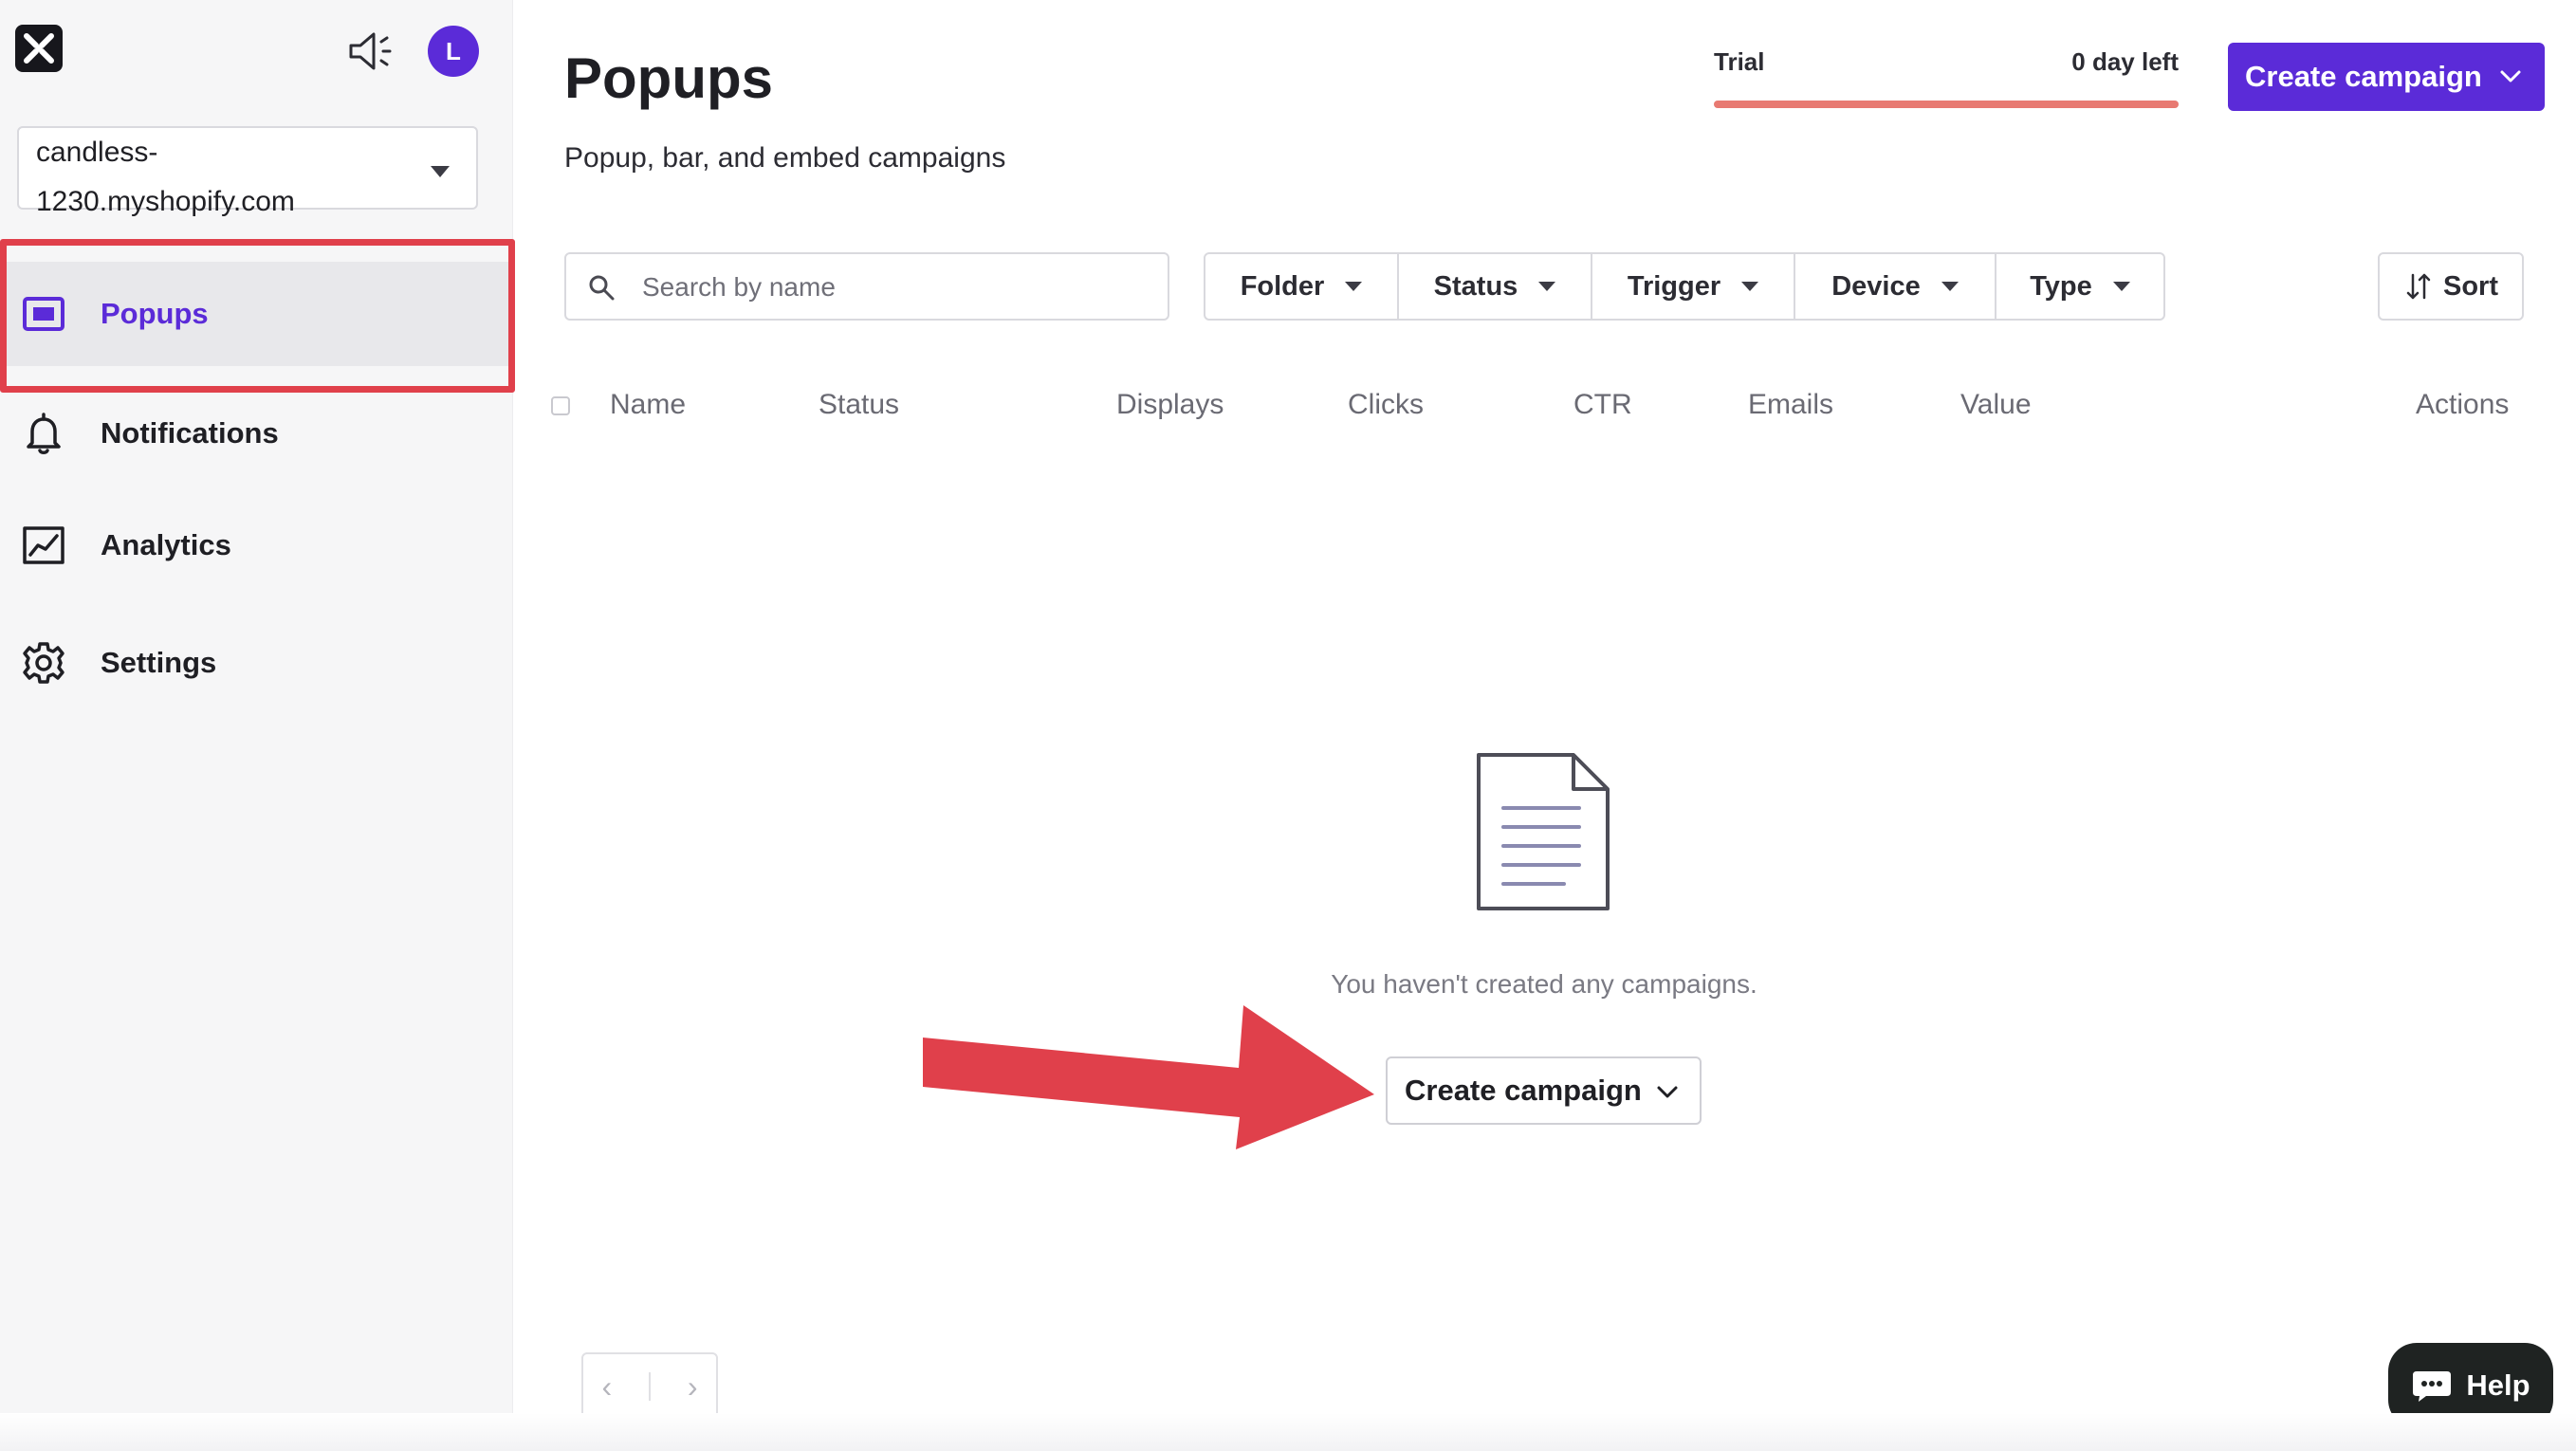 This screenshot has width=2576, height=1451. I want to click on filter-label: Device, so click(1876, 286).